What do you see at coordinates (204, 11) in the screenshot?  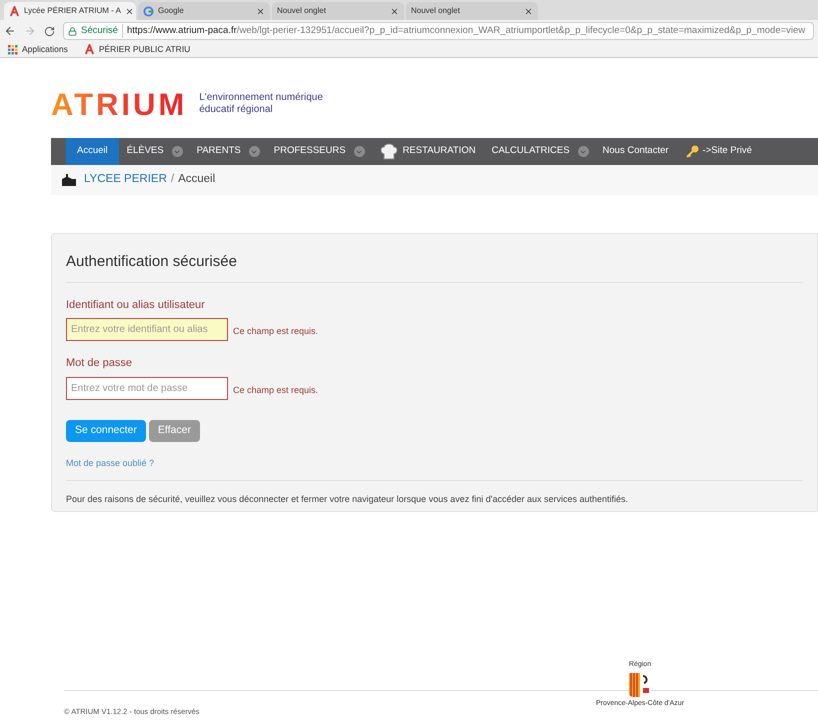 I see `browser-tab: Google` at bounding box center [204, 11].